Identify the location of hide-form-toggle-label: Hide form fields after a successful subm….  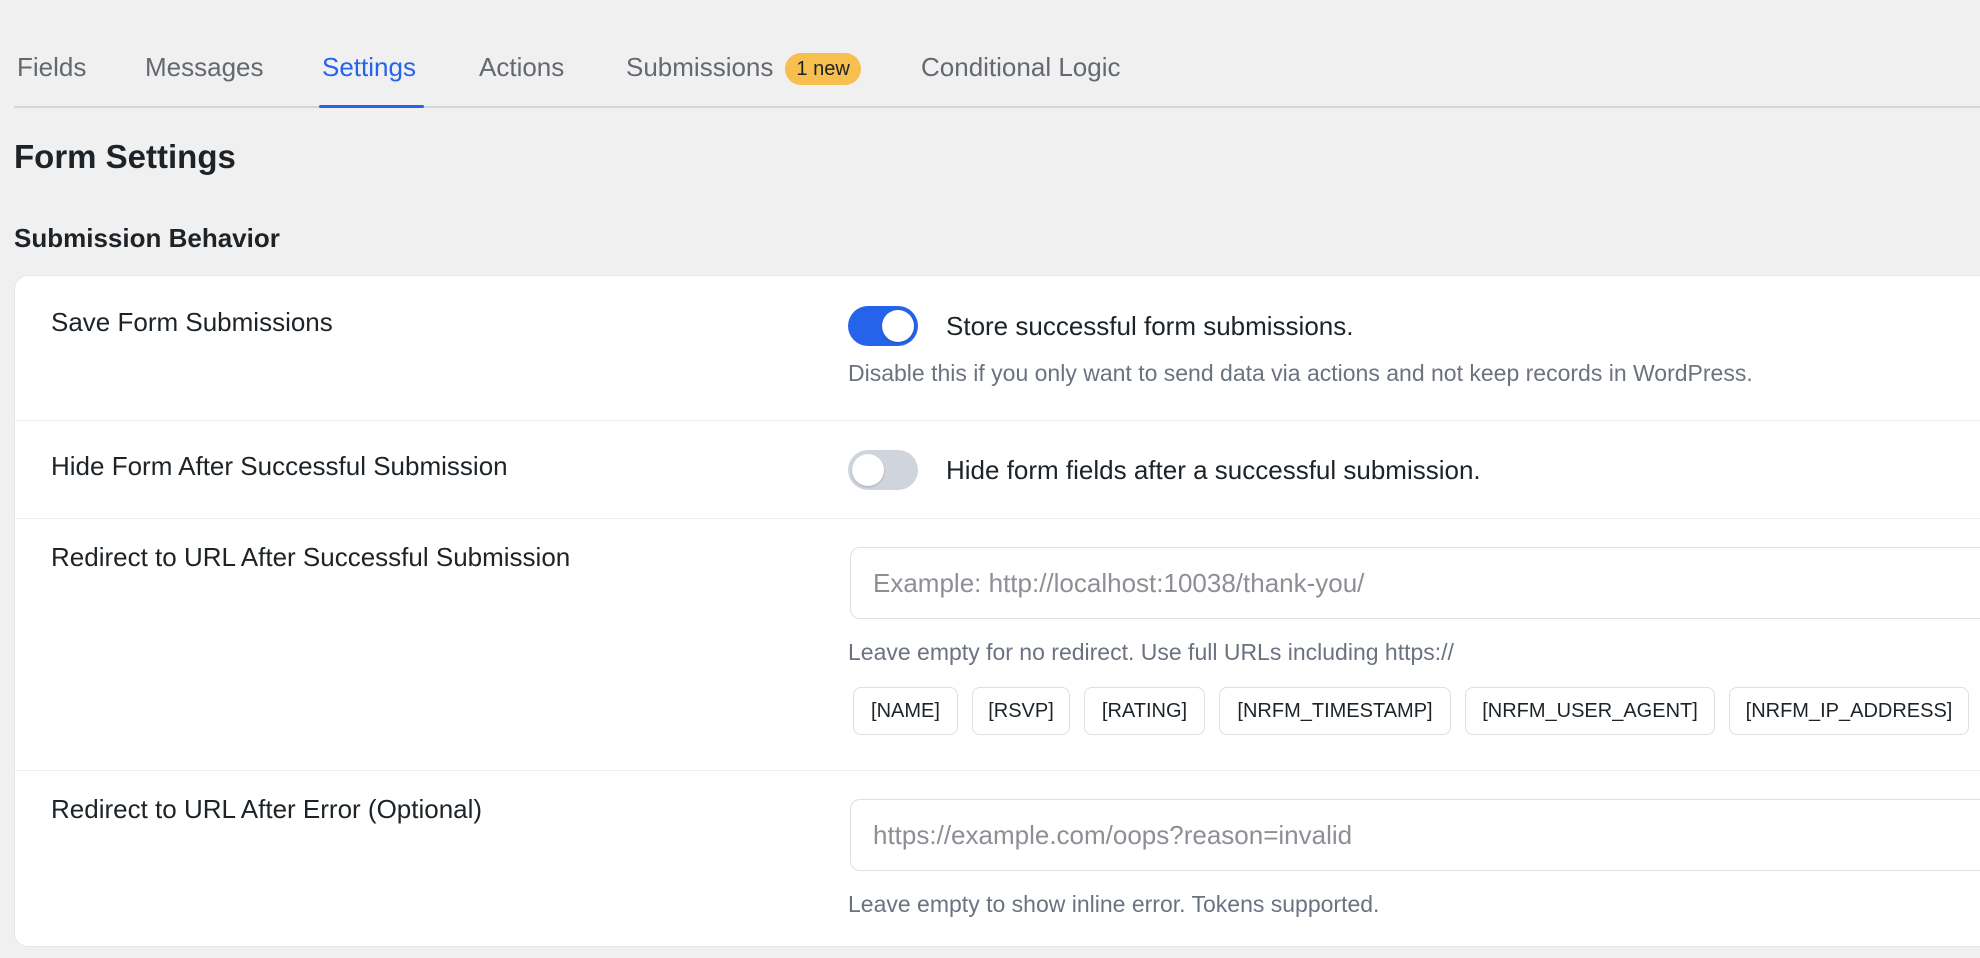
(1213, 470).